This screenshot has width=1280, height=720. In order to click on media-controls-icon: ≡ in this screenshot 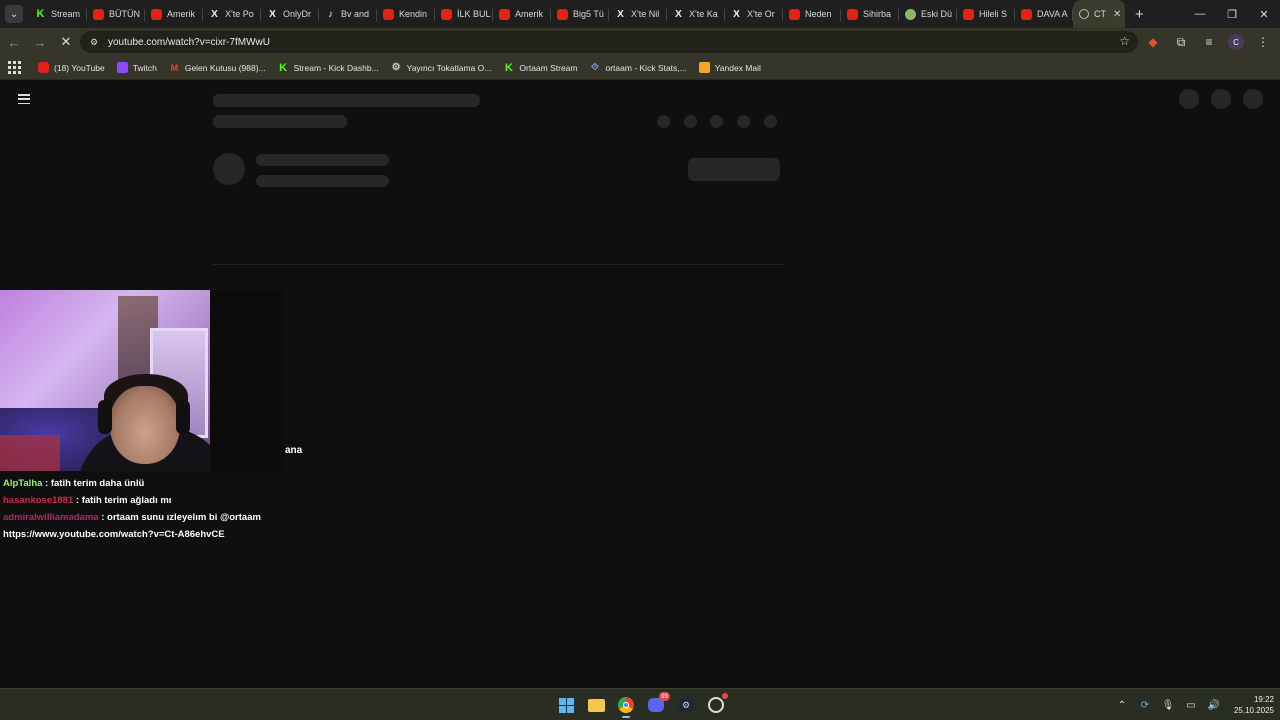, I will do `click(1209, 42)`.